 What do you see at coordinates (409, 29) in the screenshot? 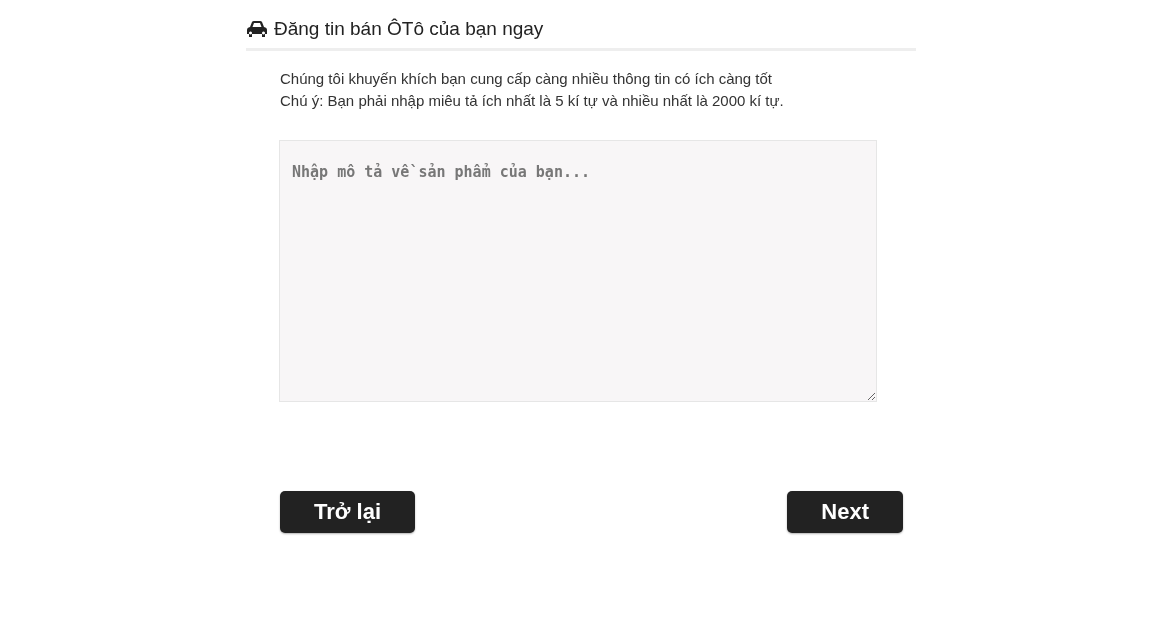
I see `page-heading: Đăng tin bán ÔTô của bạn ngay` at bounding box center [409, 29].